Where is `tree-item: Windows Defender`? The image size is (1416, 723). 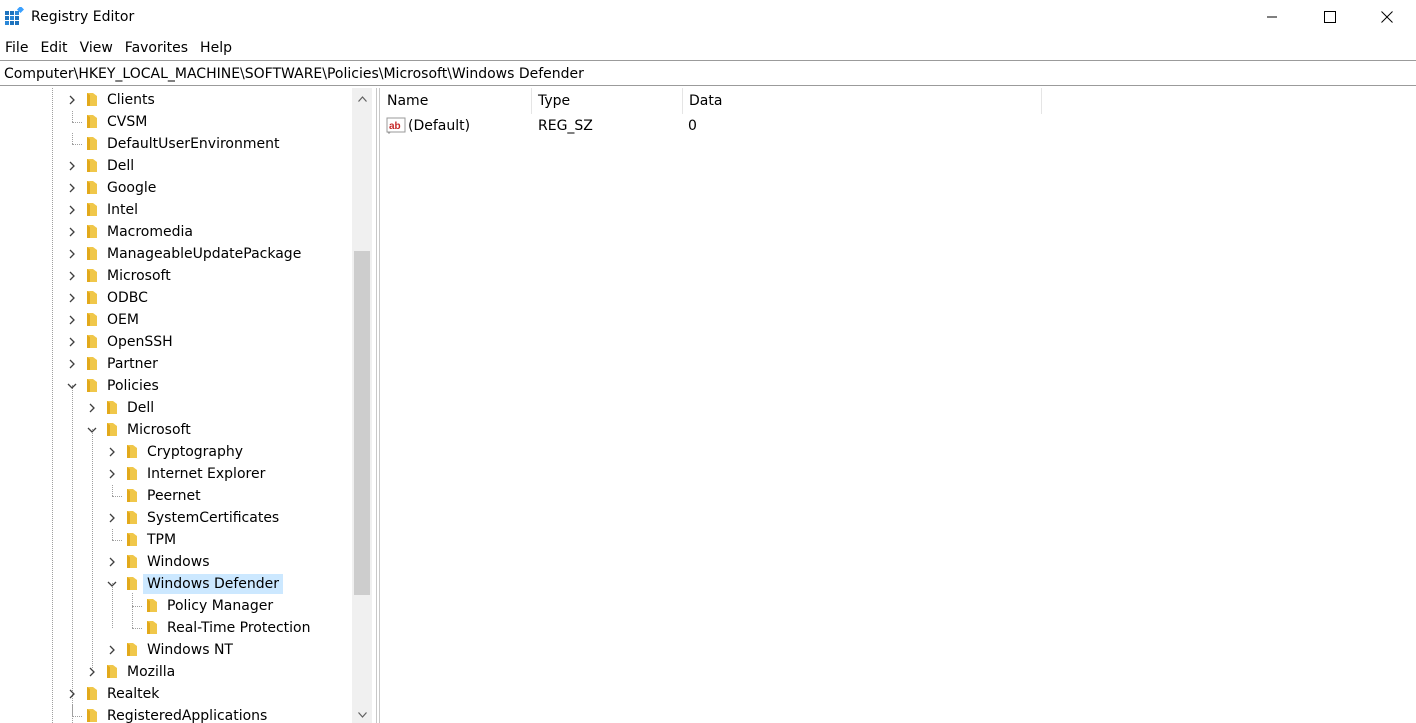
tree-item: Windows Defender is located at coordinates (176, 584).